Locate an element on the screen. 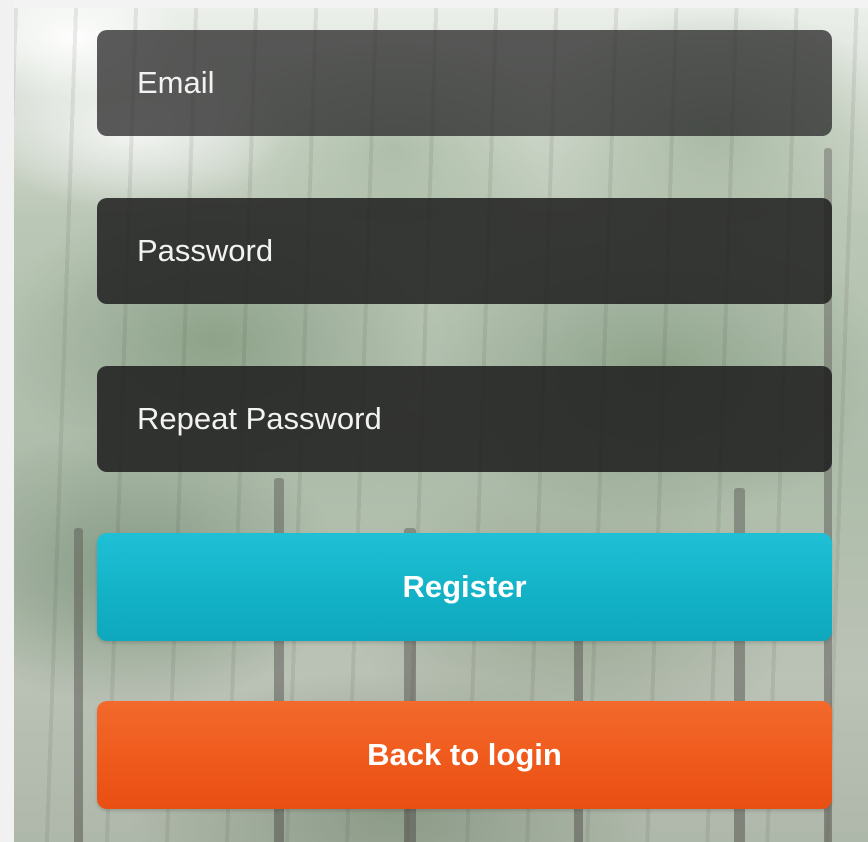 The image size is (868, 842). tree-trunk is located at coordinates (78, 685).